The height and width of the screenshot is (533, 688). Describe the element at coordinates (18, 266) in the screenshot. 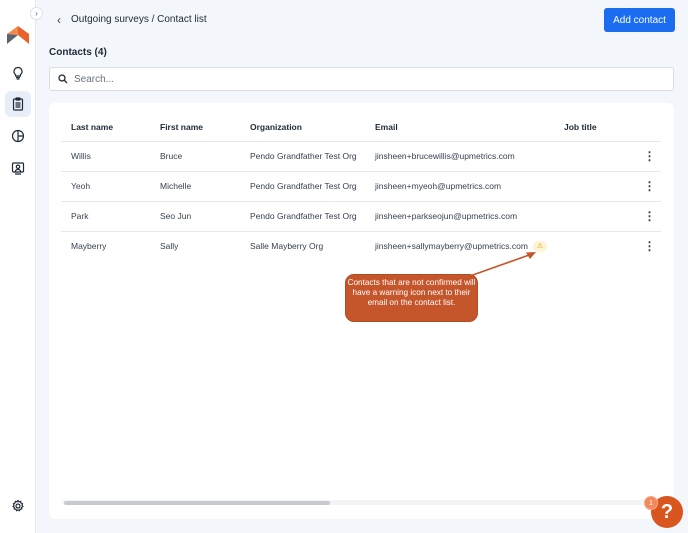

I see `sidebar` at that location.